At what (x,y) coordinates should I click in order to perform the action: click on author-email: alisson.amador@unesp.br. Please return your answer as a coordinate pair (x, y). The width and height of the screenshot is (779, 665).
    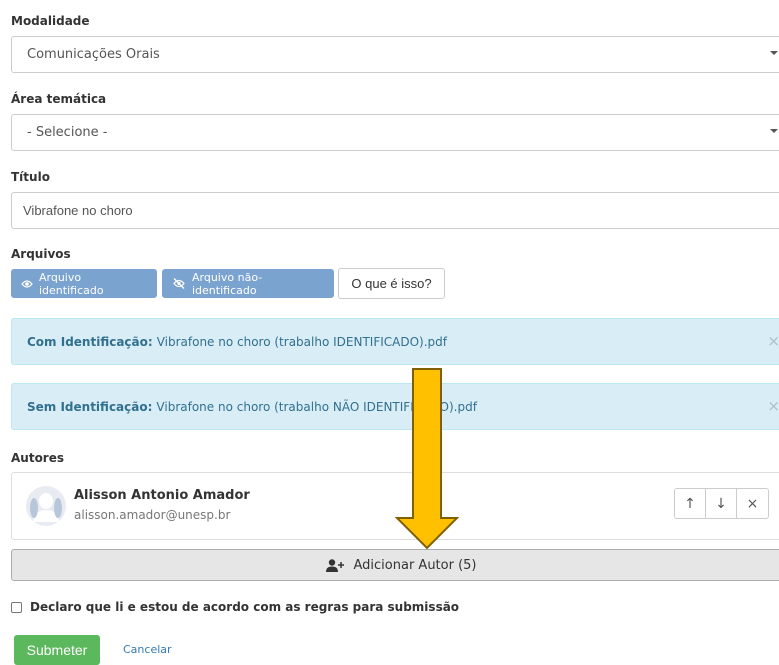
    Looking at the image, I should click on (152, 515).